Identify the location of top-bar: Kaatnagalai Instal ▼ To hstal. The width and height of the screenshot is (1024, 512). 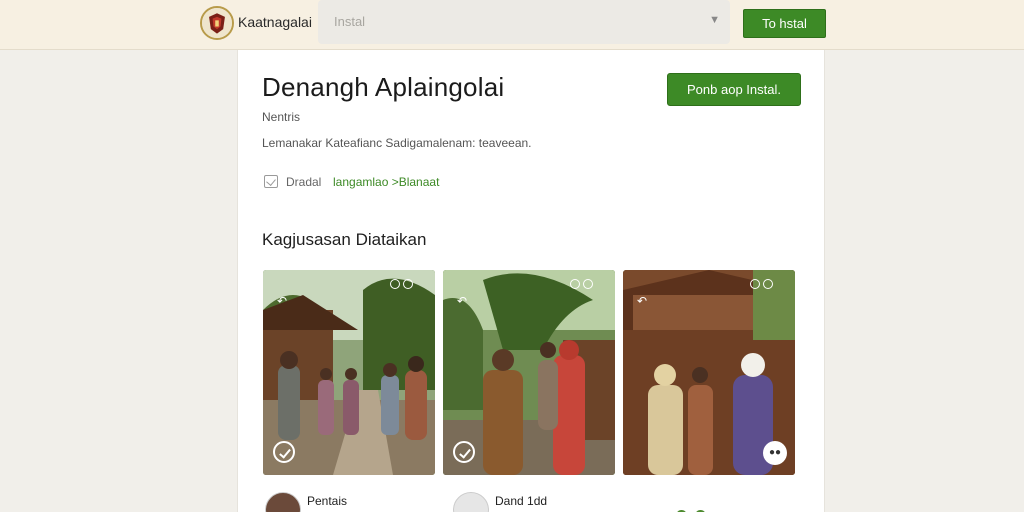
(512, 25).